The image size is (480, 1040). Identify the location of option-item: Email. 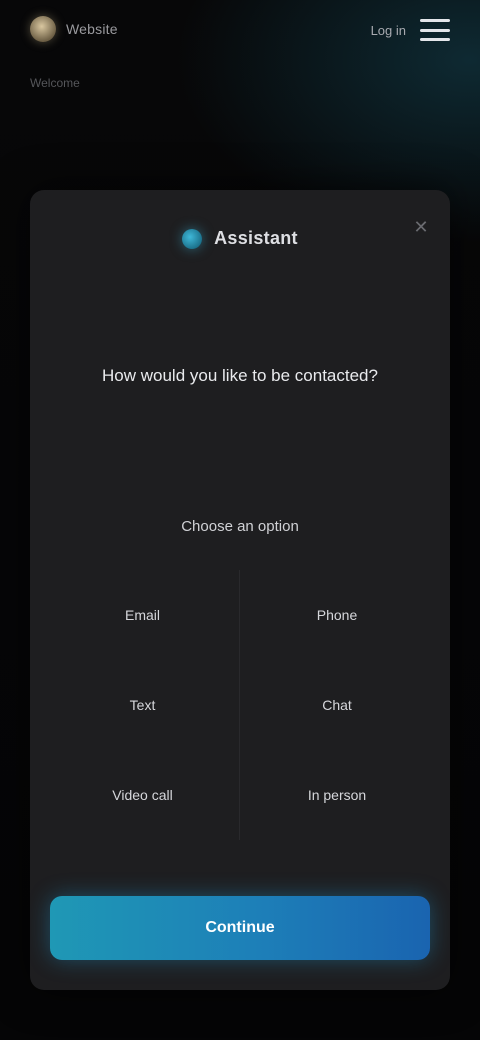
(143, 615).